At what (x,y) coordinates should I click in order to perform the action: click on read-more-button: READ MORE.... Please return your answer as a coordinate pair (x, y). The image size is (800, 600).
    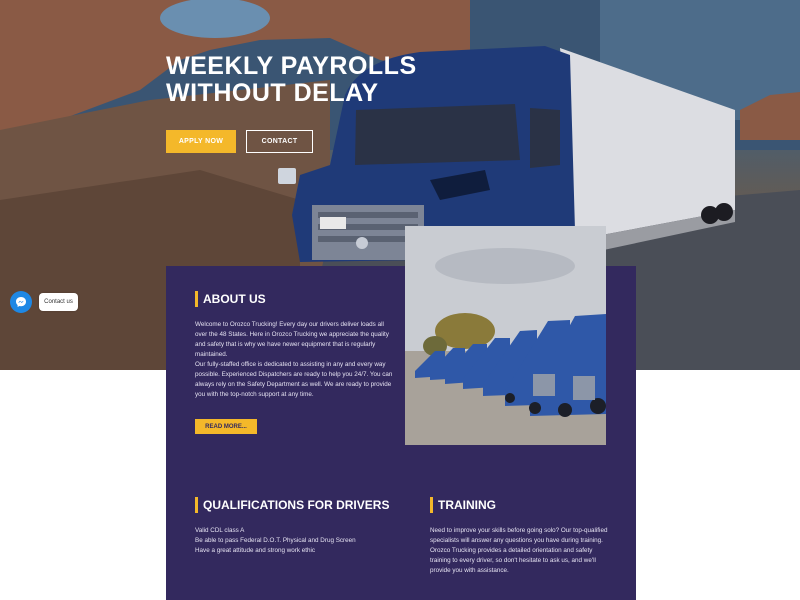
    Looking at the image, I should click on (226, 426).